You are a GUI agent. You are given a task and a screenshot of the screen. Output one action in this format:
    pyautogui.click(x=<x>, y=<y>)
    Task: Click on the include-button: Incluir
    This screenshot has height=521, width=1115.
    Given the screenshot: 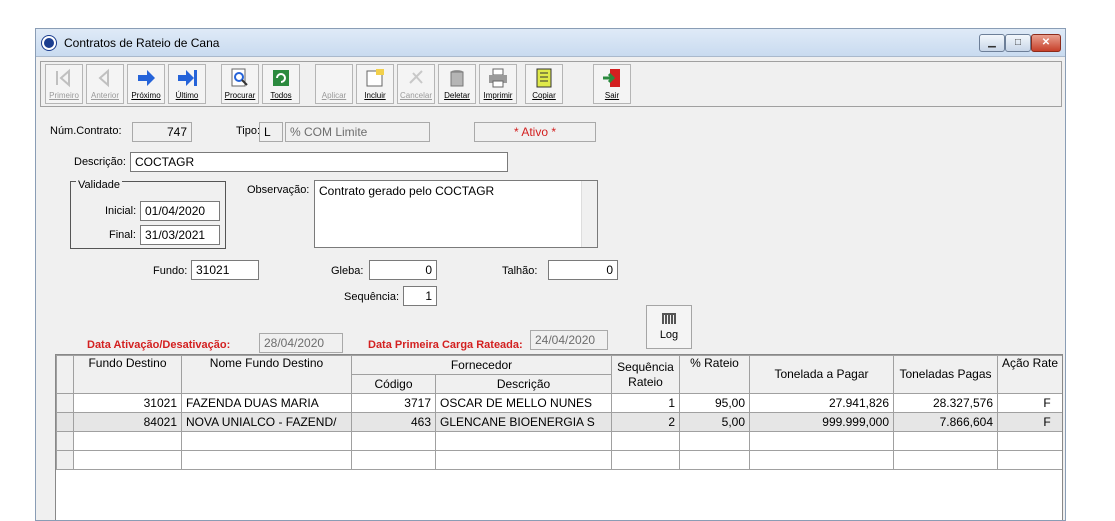 What is the action you would take?
    pyautogui.click(x=375, y=84)
    